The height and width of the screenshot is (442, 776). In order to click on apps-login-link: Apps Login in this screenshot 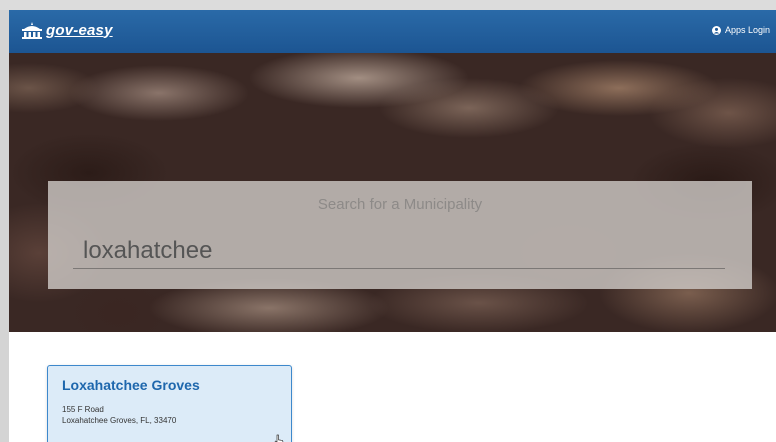, I will do `click(740, 30)`.